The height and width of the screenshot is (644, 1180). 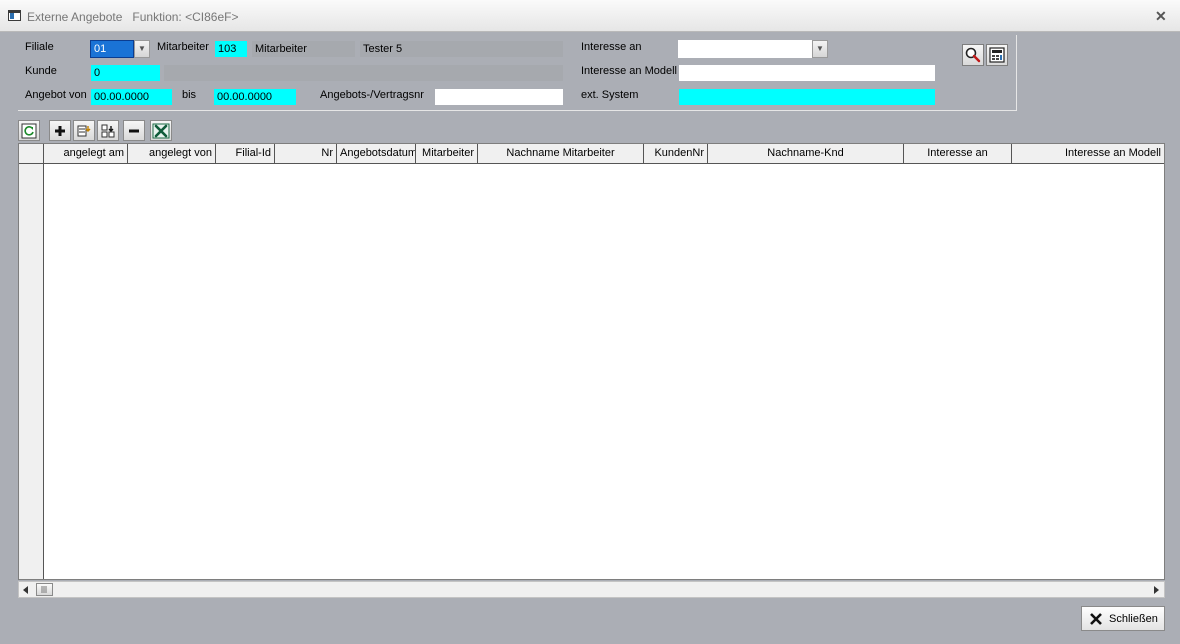 I want to click on add-button, so click(x=60, y=130).